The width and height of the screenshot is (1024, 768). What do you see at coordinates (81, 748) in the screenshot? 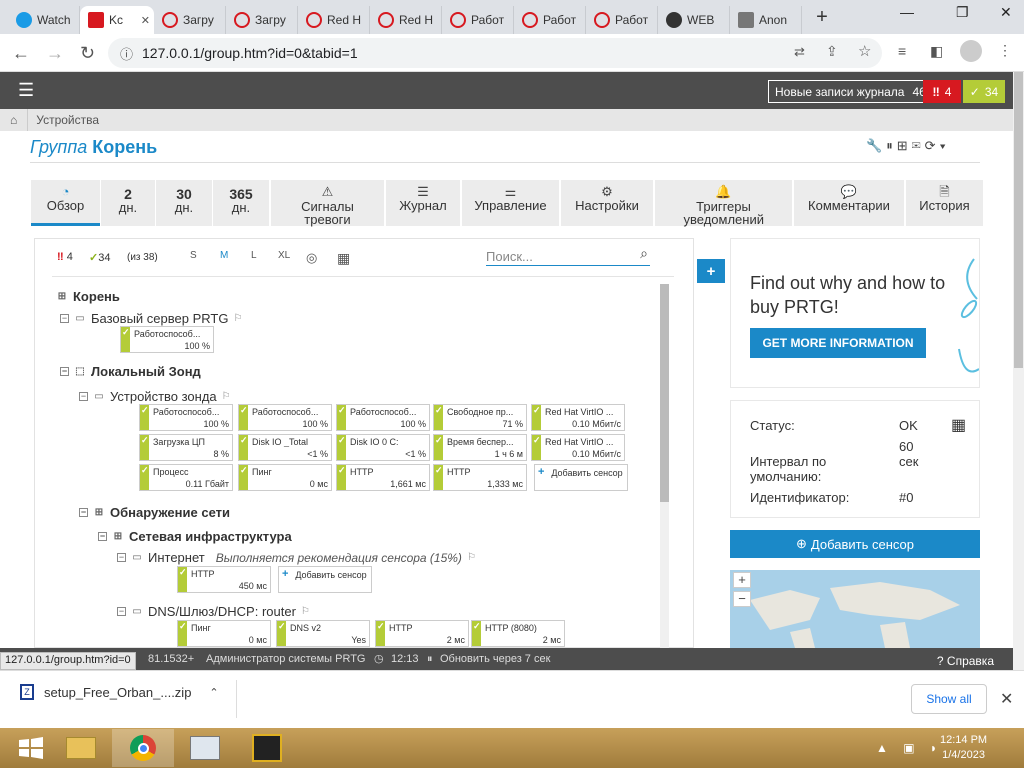
I see `file-explorer-icon` at bounding box center [81, 748].